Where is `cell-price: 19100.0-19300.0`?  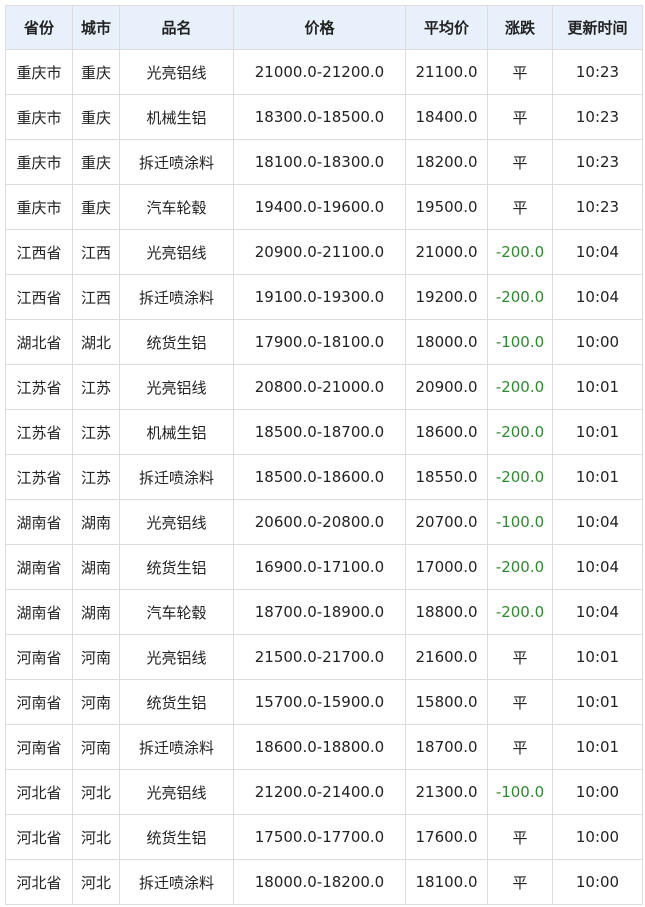 cell-price: 19100.0-19300.0 is located at coordinates (319, 297).